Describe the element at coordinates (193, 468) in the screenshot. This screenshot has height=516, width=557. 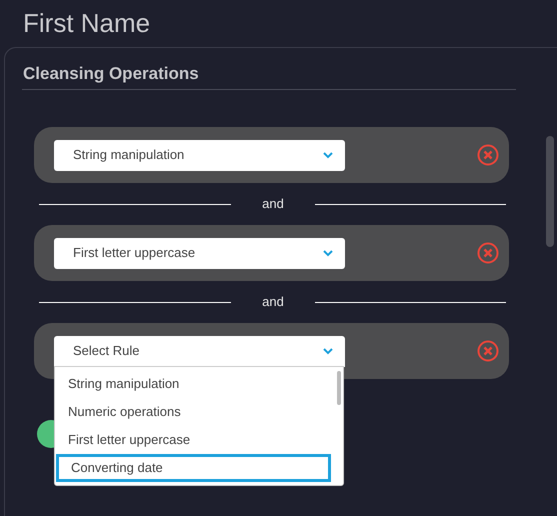
I see `dropdown-option: Converting date` at that location.